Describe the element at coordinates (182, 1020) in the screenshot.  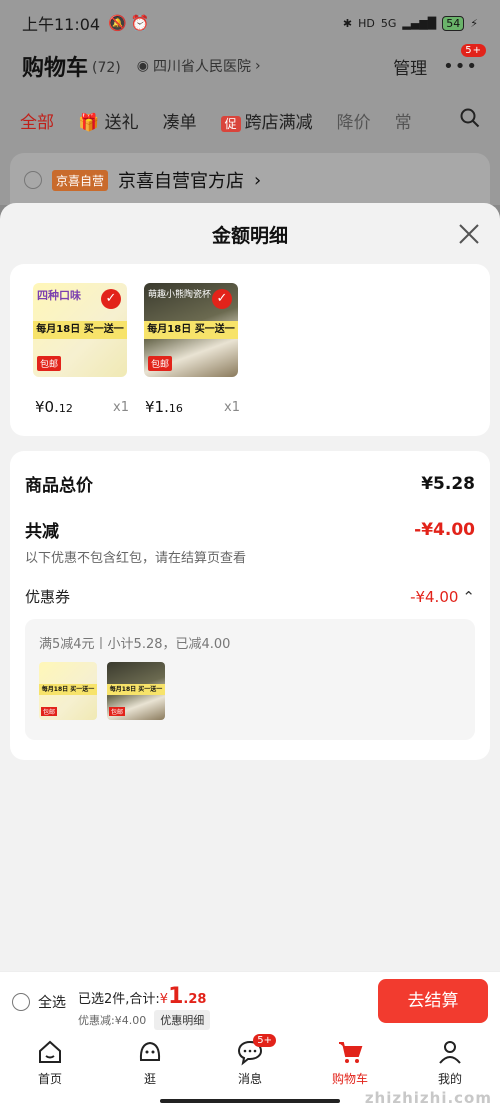
I see `discount-detail-button: 优惠明细` at that location.